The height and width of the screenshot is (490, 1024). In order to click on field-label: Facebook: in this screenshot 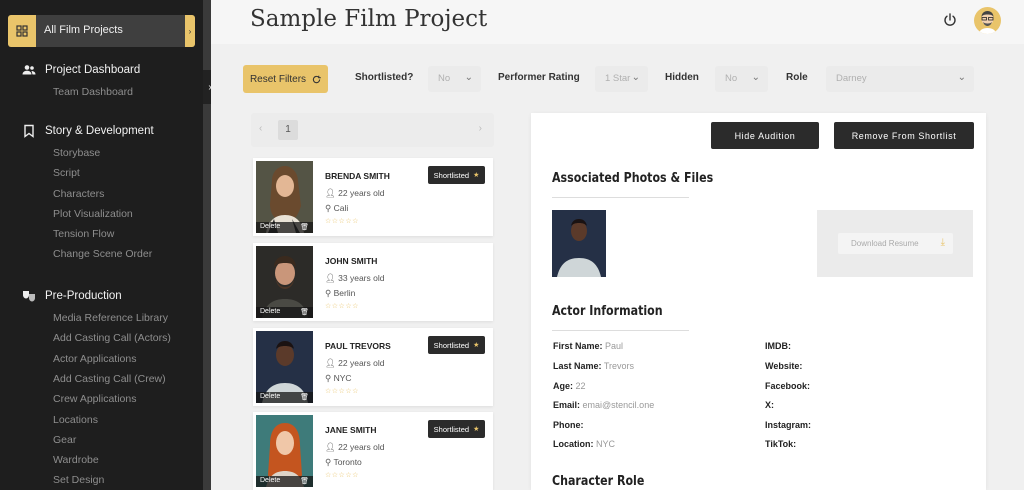, I will do `click(788, 386)`.